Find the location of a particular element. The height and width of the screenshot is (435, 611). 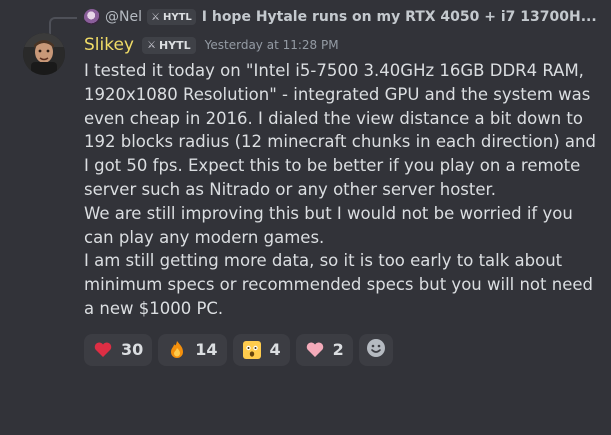

message-header: Slikey ⚔ HYTL Yesterday at 11:28 PM is located at coordinates (341, 45).